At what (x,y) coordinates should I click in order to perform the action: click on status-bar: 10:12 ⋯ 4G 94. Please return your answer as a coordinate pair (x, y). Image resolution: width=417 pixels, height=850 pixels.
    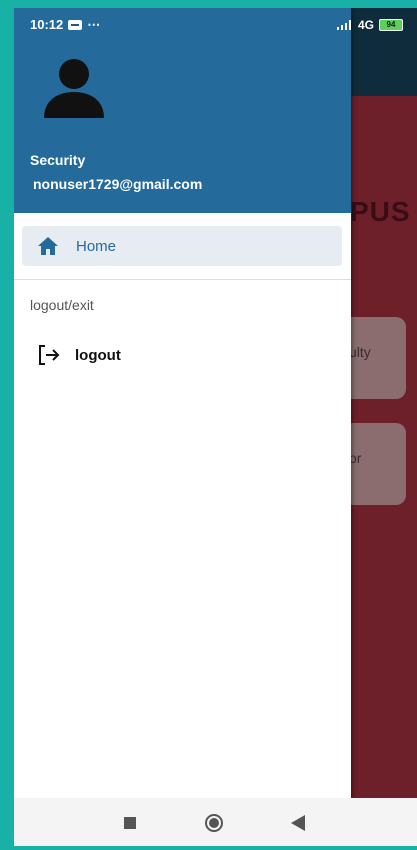
    Looking at the image, I should click on (215, 24).